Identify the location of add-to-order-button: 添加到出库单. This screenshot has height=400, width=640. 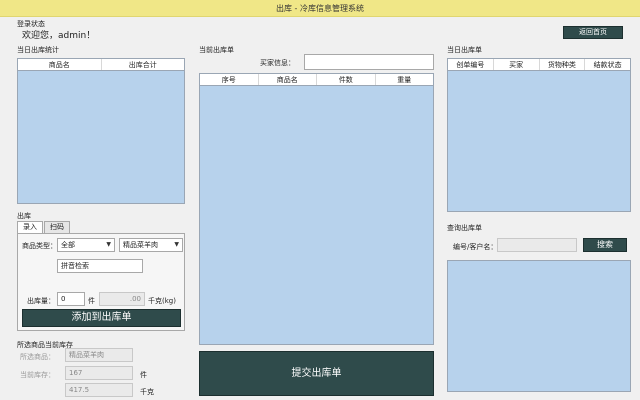
(101, 318).